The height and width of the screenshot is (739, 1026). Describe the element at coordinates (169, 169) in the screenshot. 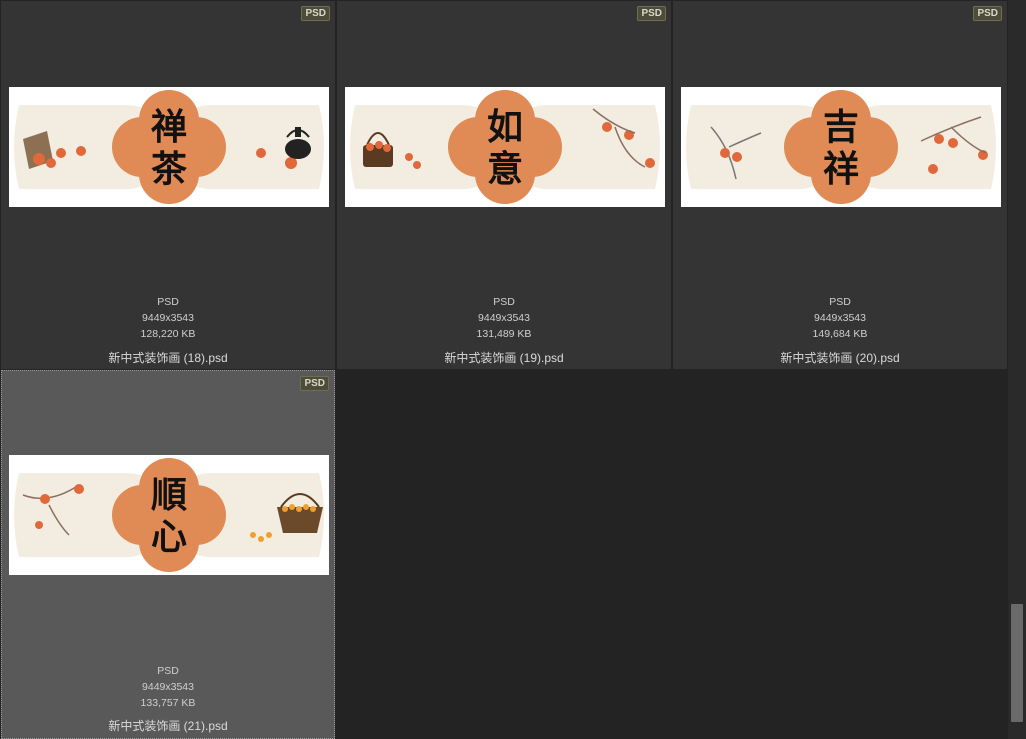

I see `calligraphy-char-bottom: 茶` at that location.